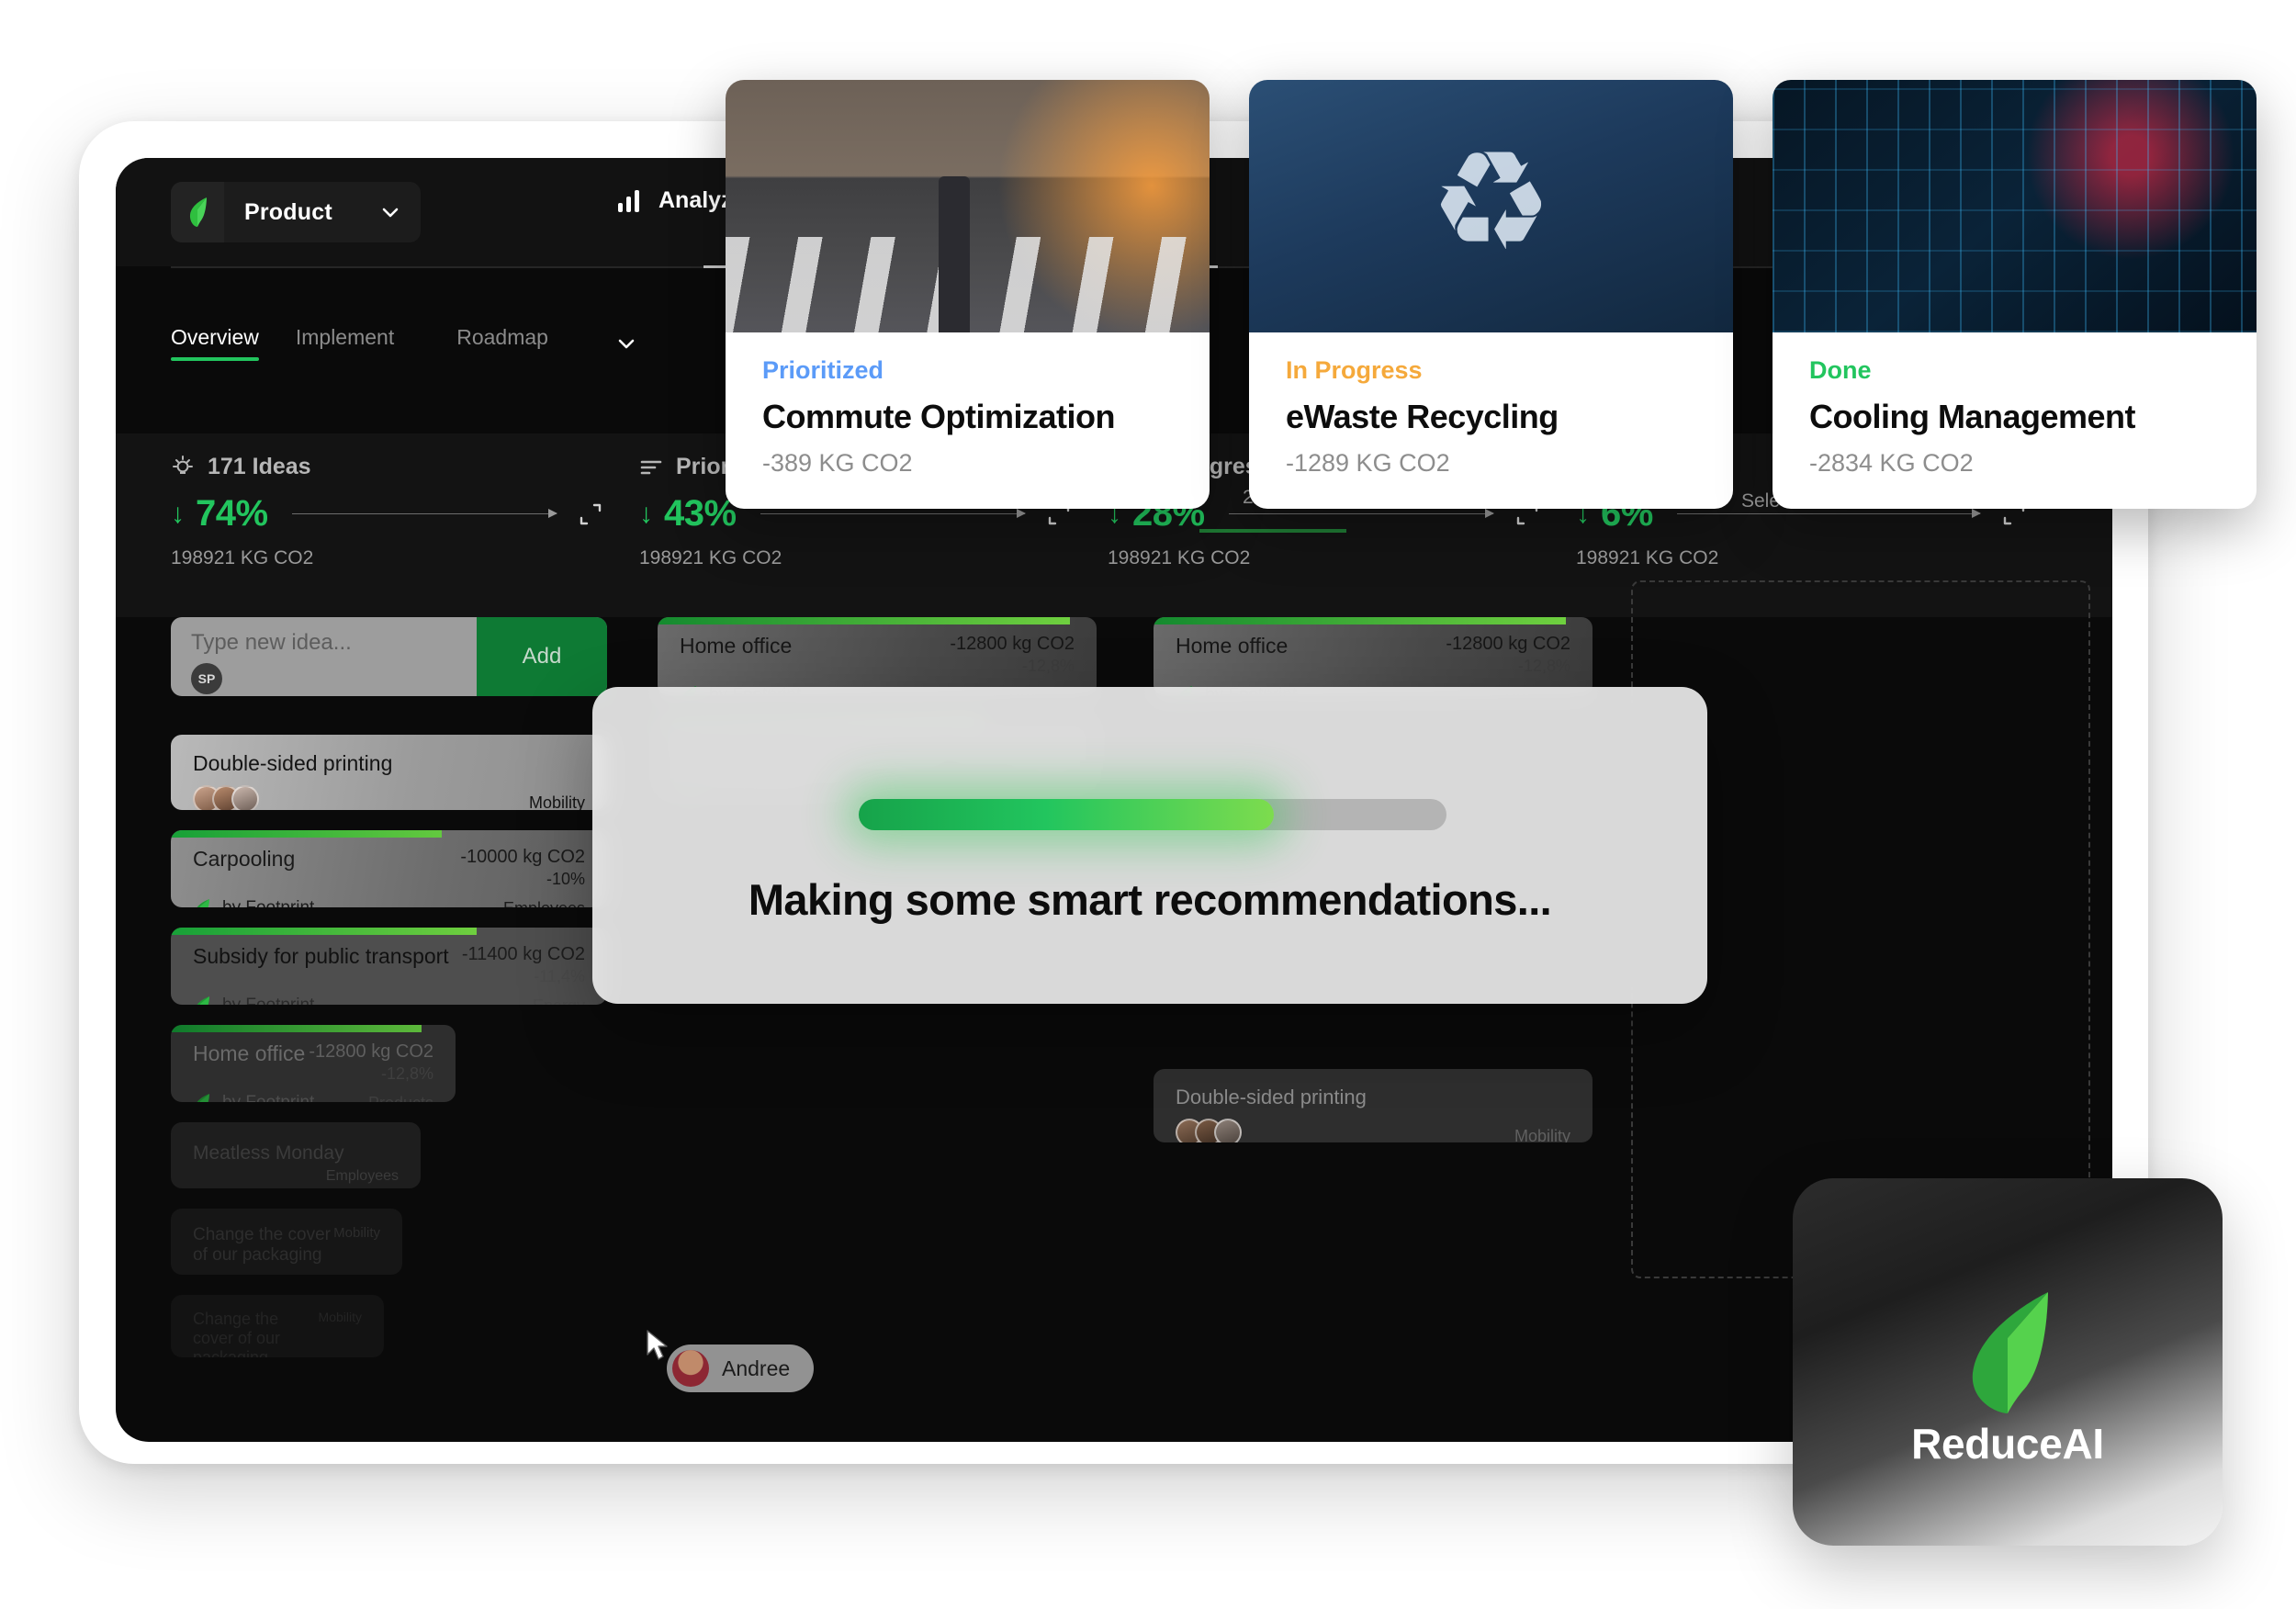 The image size is (2296, 1609). Describe the element at coordinates (226, 797) in the screenshot. I see `assignee-avatars` at that location.